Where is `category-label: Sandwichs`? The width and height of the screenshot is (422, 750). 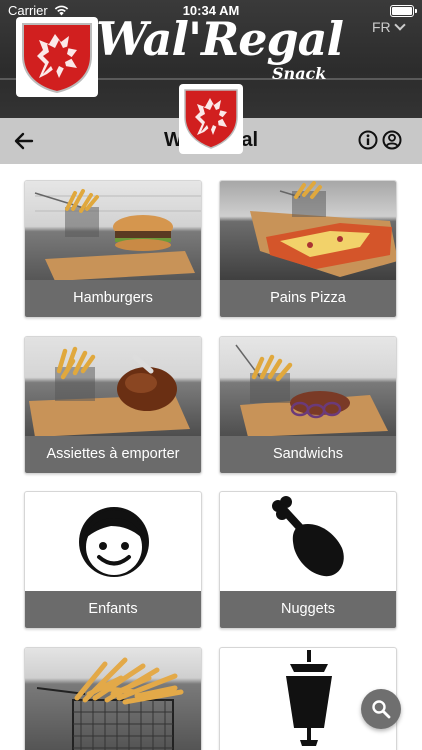
category-label: Sandwichs is located at coordinates (308, 454).